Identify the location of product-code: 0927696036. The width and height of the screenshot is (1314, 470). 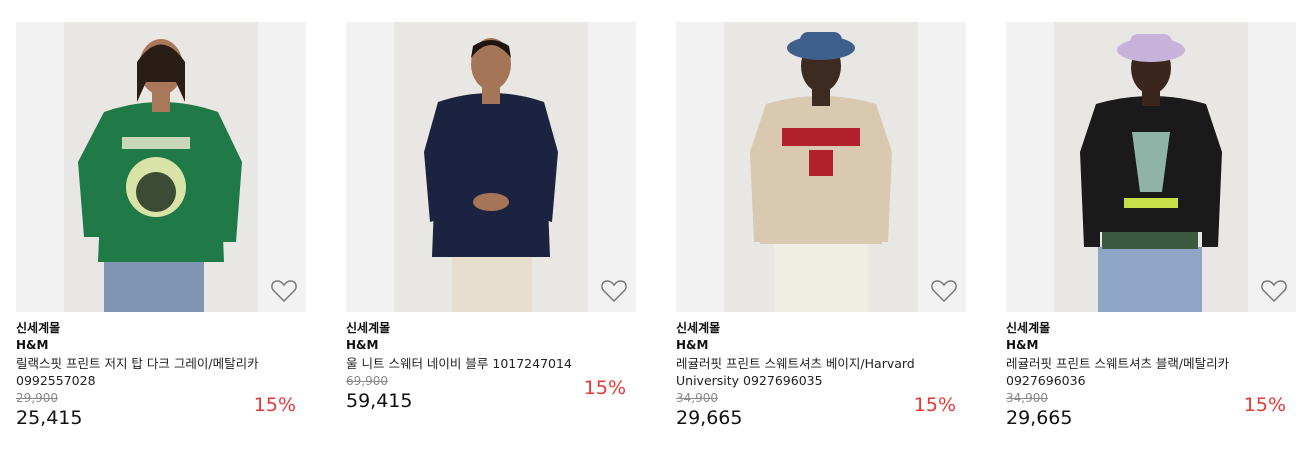
(1046, 380).